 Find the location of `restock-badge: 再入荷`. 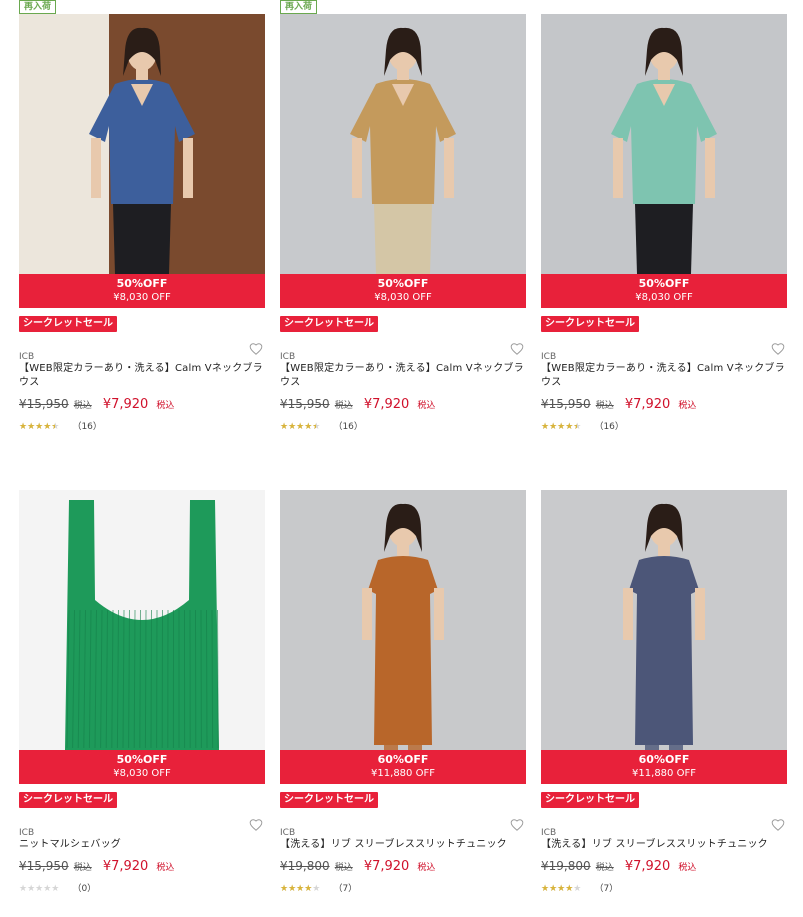

restock-badge: 再入荷 is located at coordinates (38, 7).